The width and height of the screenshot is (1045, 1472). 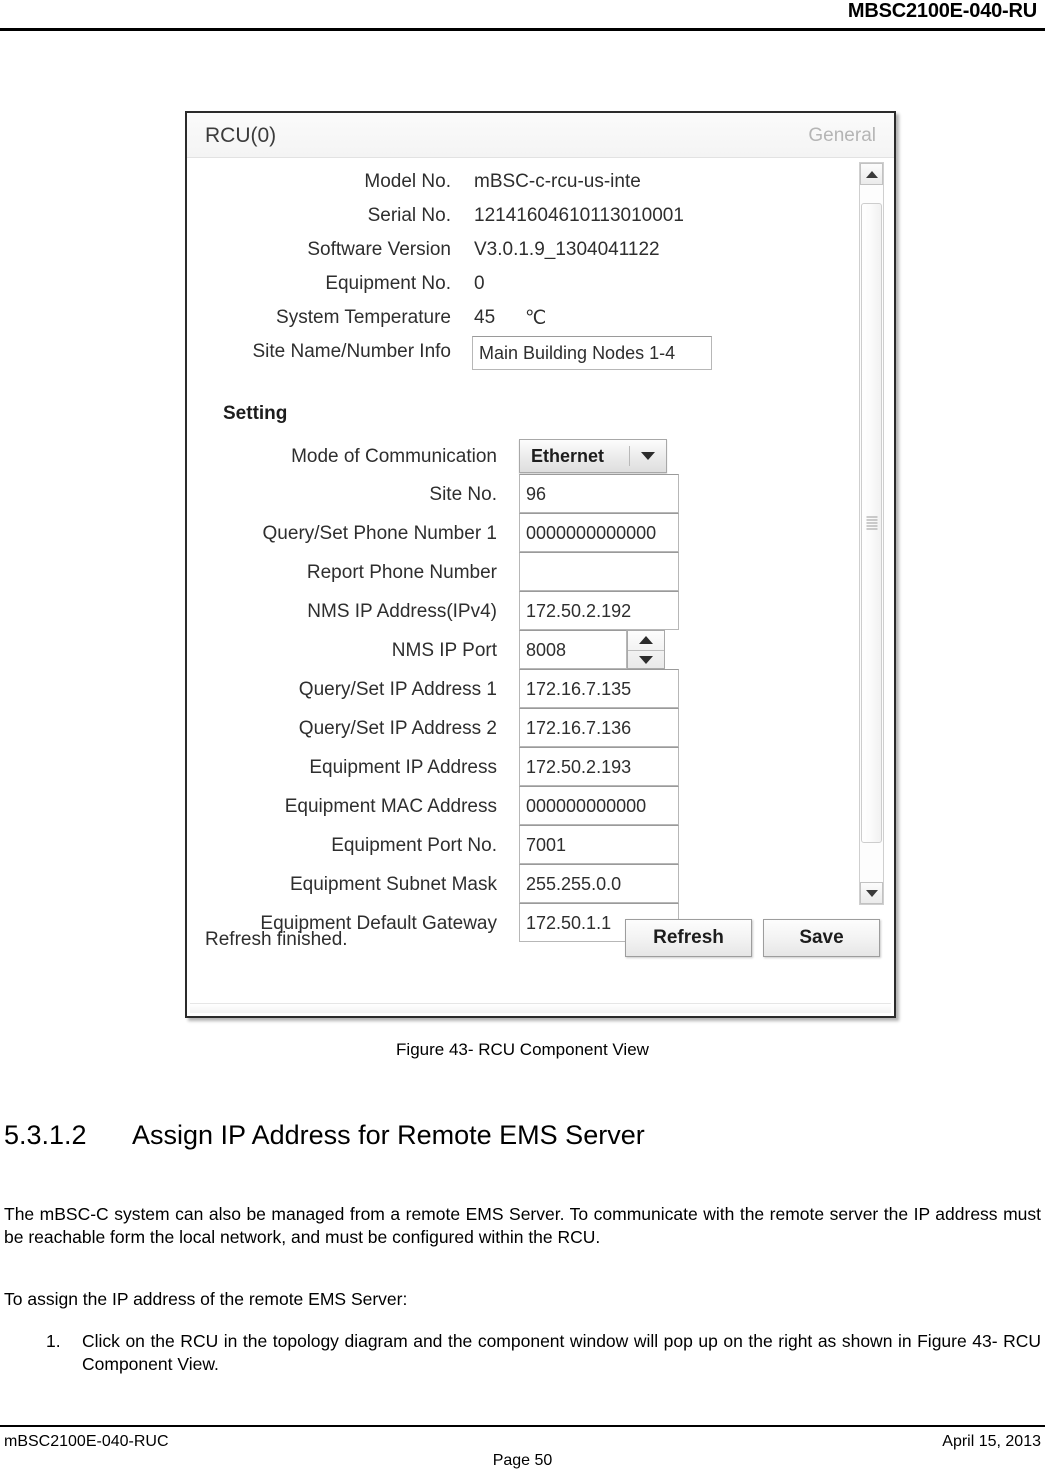 I want to click on setting-label-nms-ip-address: NMS IP Address(IPv4), so click(x=402, y=611).